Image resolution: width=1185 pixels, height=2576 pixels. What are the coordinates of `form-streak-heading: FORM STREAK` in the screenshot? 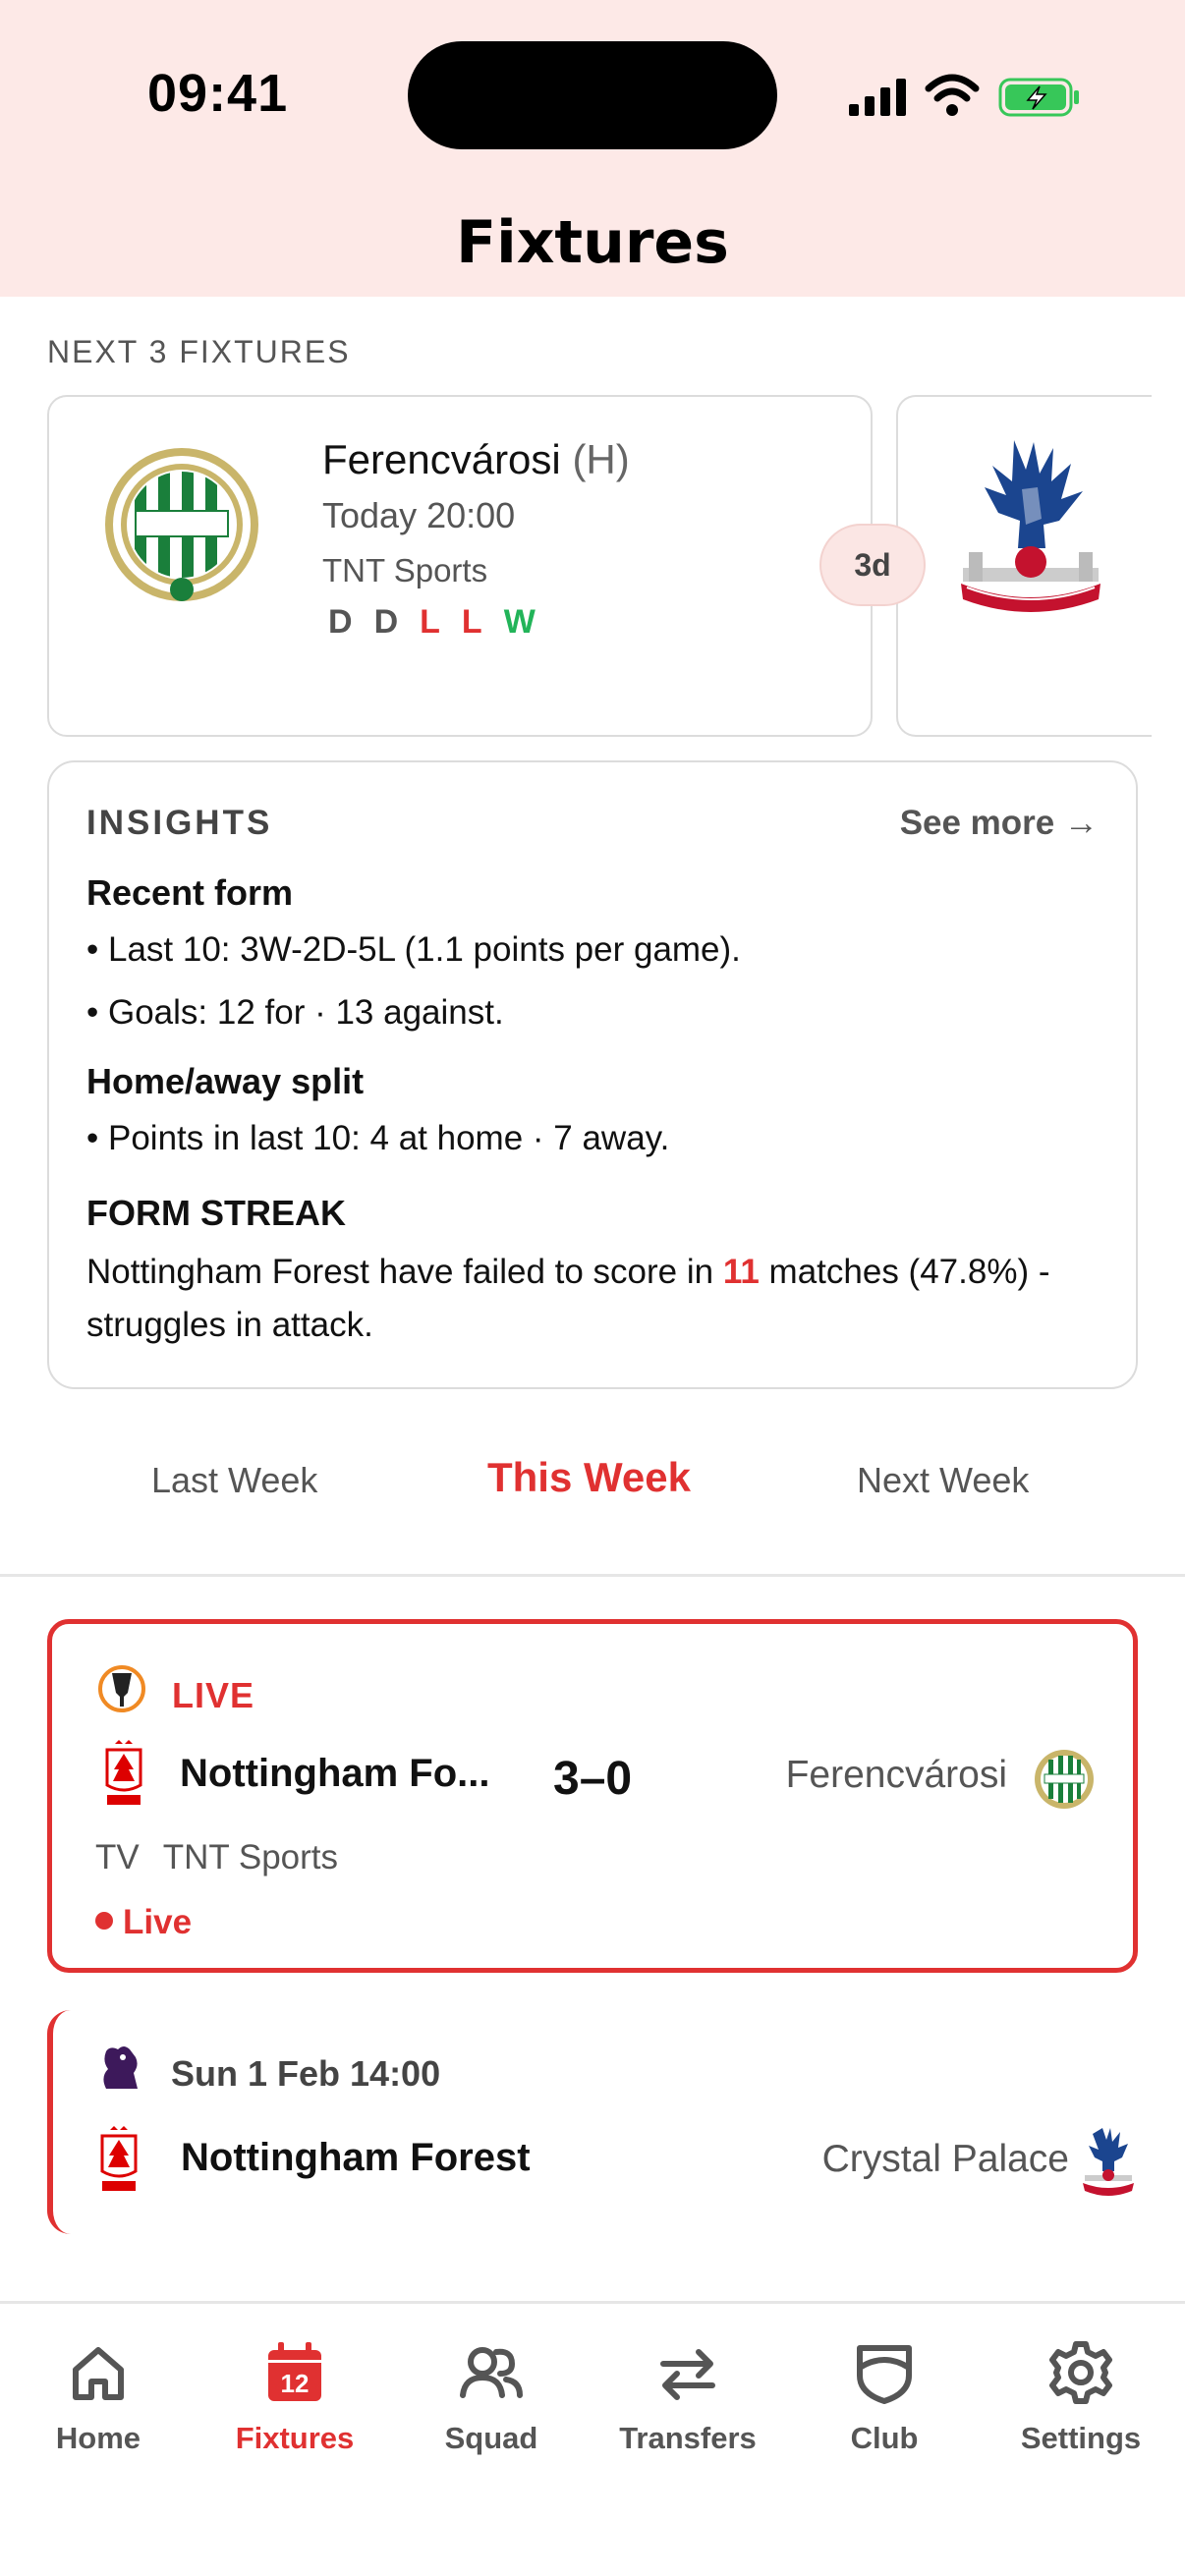 It's located at (216, 1213).